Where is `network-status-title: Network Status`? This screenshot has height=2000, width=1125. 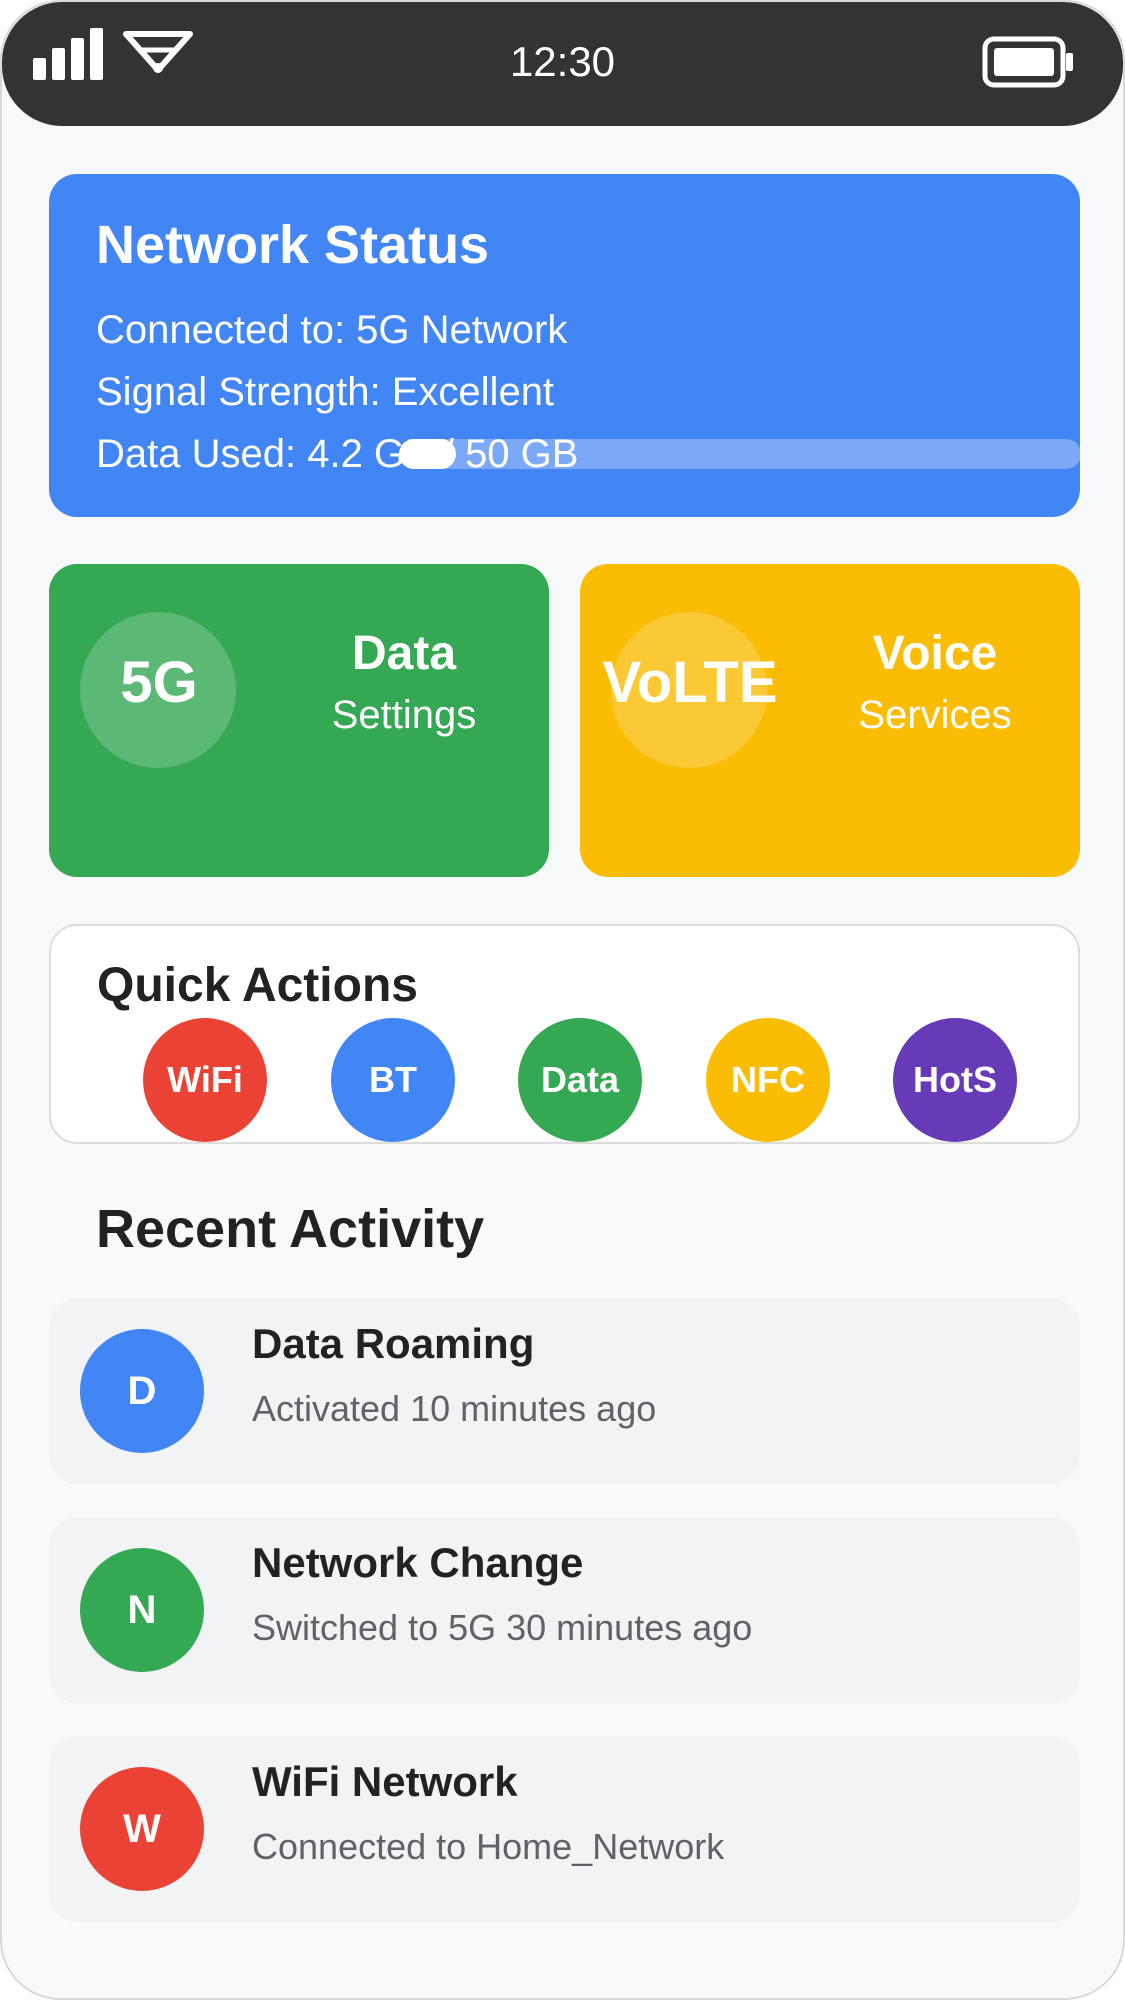
network-status-title: Network Status is located at coordinates (293, 245).